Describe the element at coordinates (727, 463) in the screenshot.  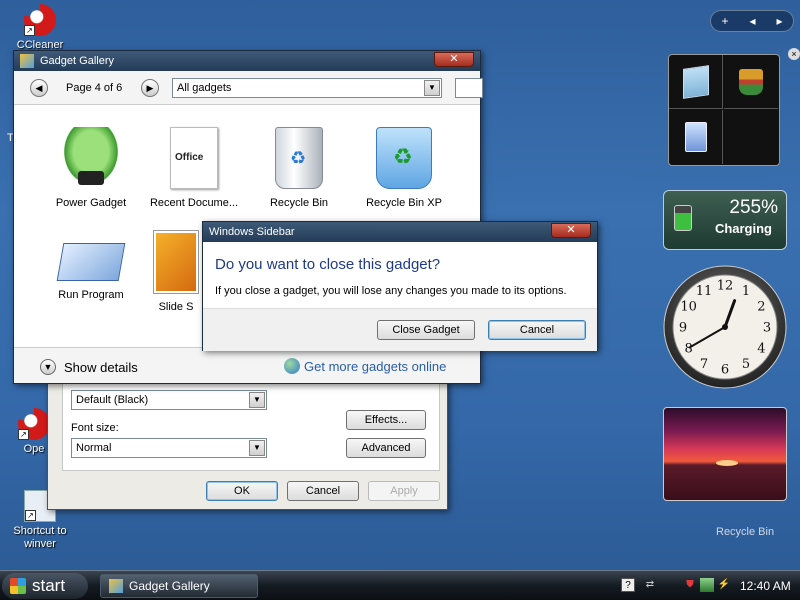
I see `sunset-image` at that location.